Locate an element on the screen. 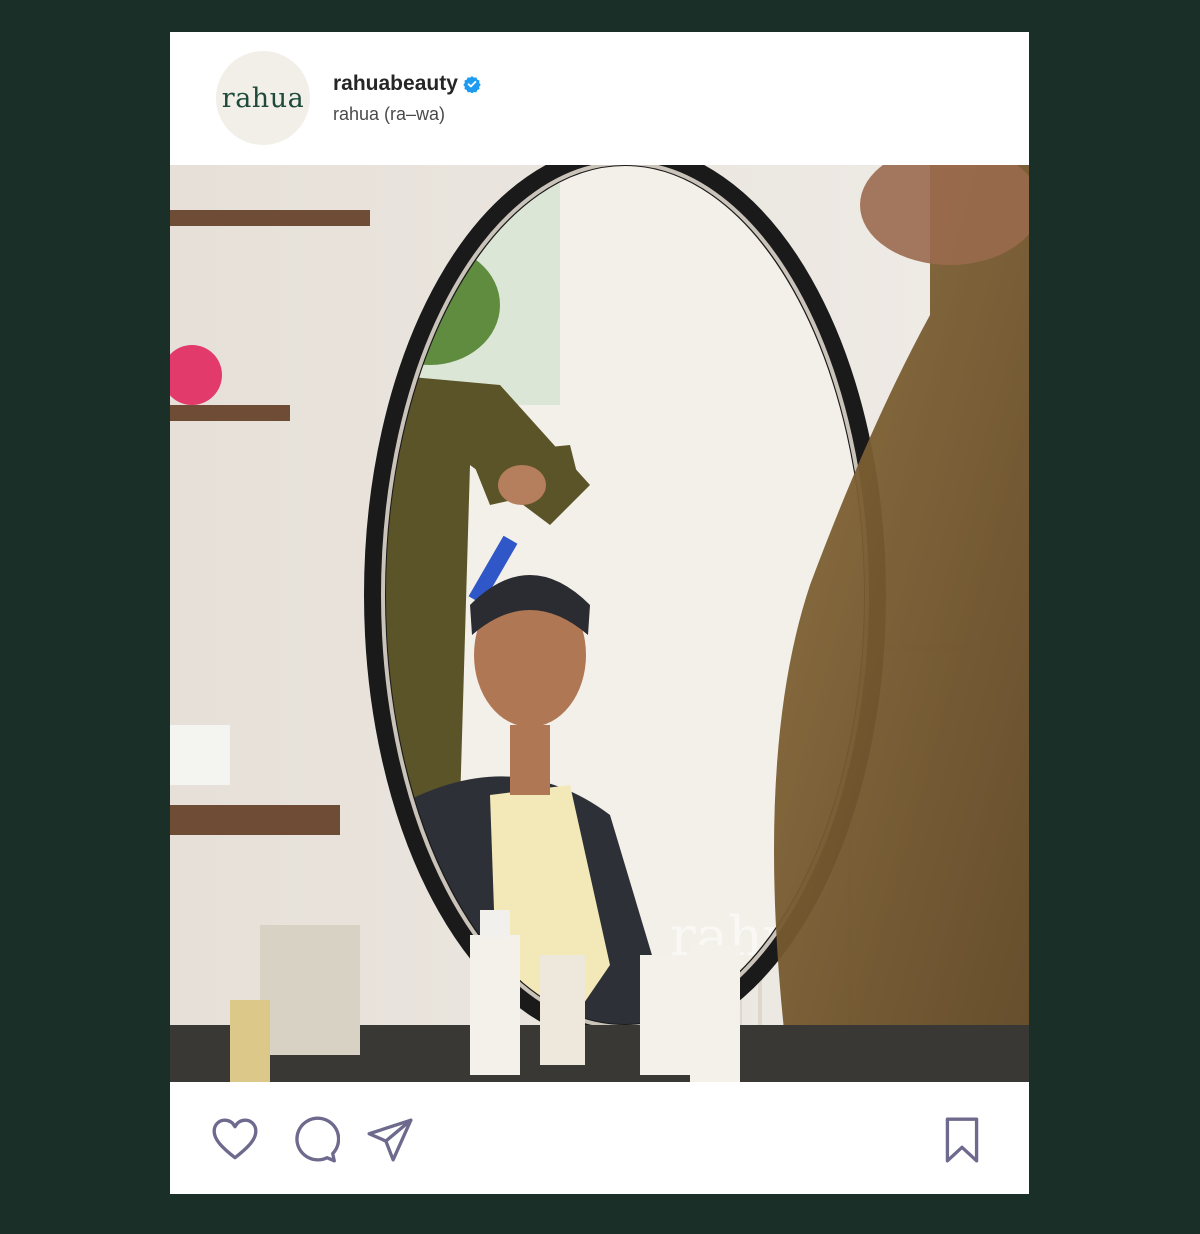 The image size is (1200, 1234). post-actions-bar is located at coordinates (599, 1138).